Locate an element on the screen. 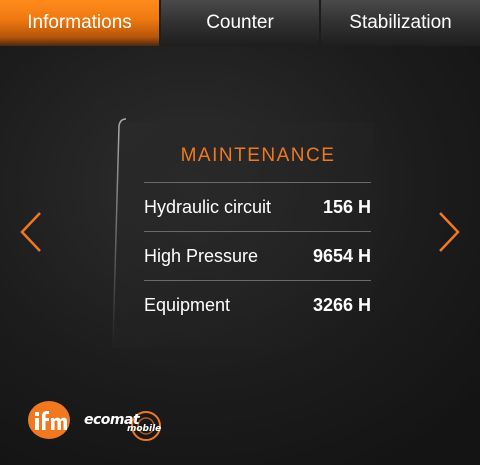 Image resolution: width=480 pixels, height=465 pixels. row-value: 156 H is located at coordinates (346, 206).